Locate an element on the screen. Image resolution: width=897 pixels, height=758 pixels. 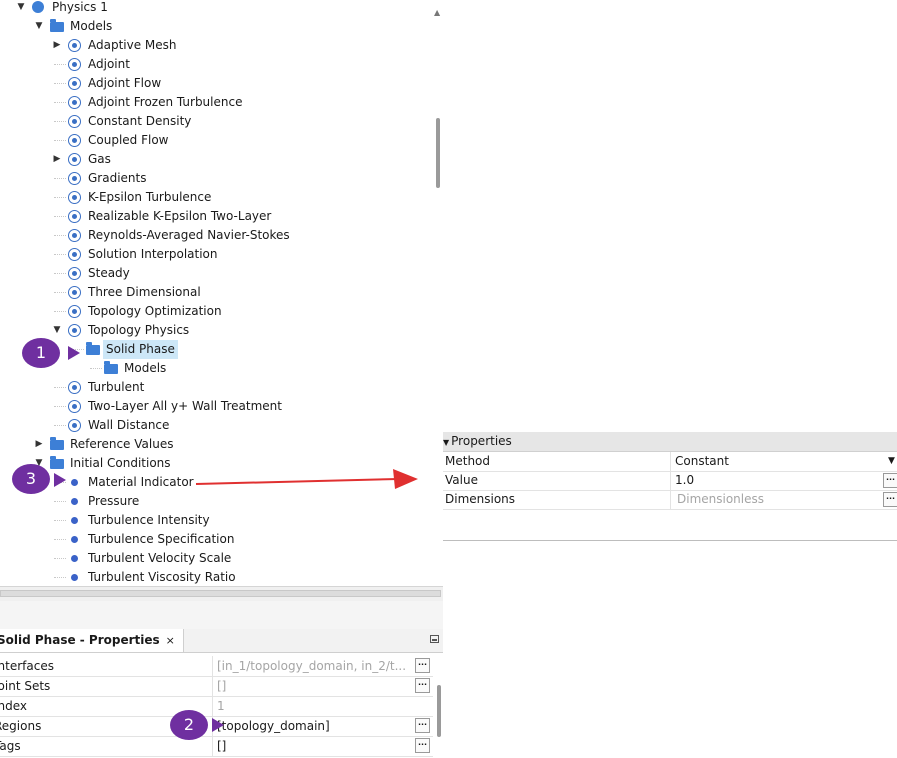
tree-item-label: Adjoint is located at coordinates (109, 64).